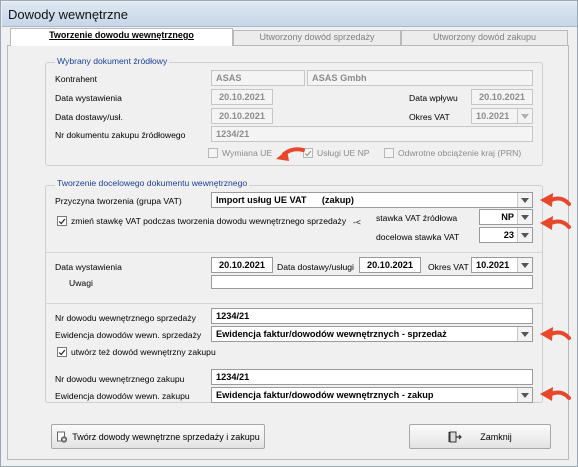 The width and height of the screenshot is (578, 467). I want to click on reason-label: Przyczyna tworzenia (grupa VAT), so click(118, 201).